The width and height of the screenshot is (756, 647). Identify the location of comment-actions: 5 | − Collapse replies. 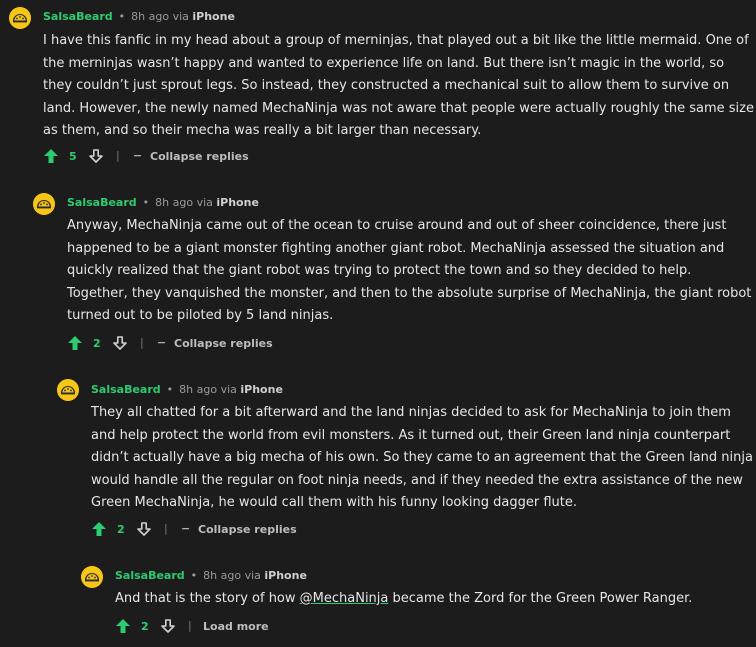
(153, 157).